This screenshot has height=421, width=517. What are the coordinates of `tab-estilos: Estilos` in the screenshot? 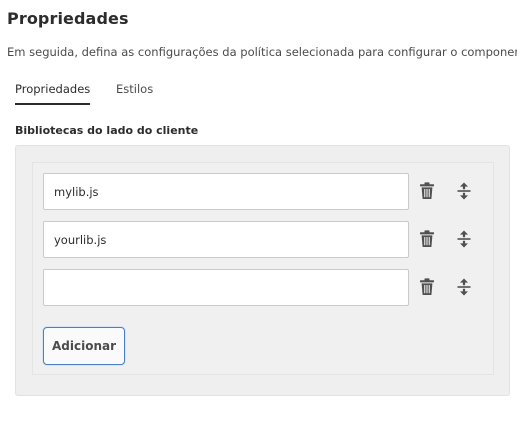 It's located at (134, 92).